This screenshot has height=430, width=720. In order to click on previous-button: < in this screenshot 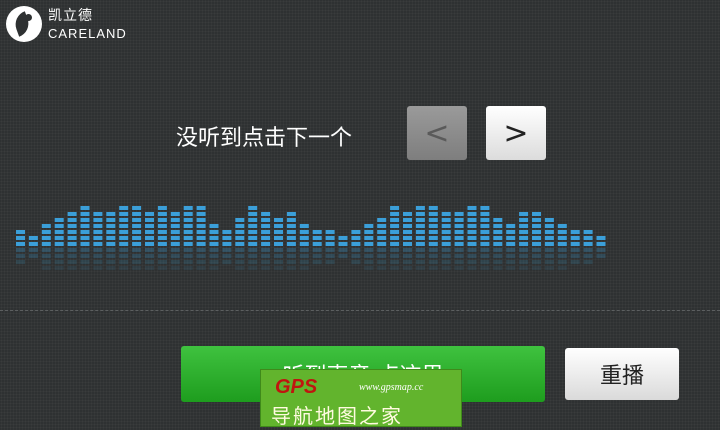, I will do `click(437, 133)`.